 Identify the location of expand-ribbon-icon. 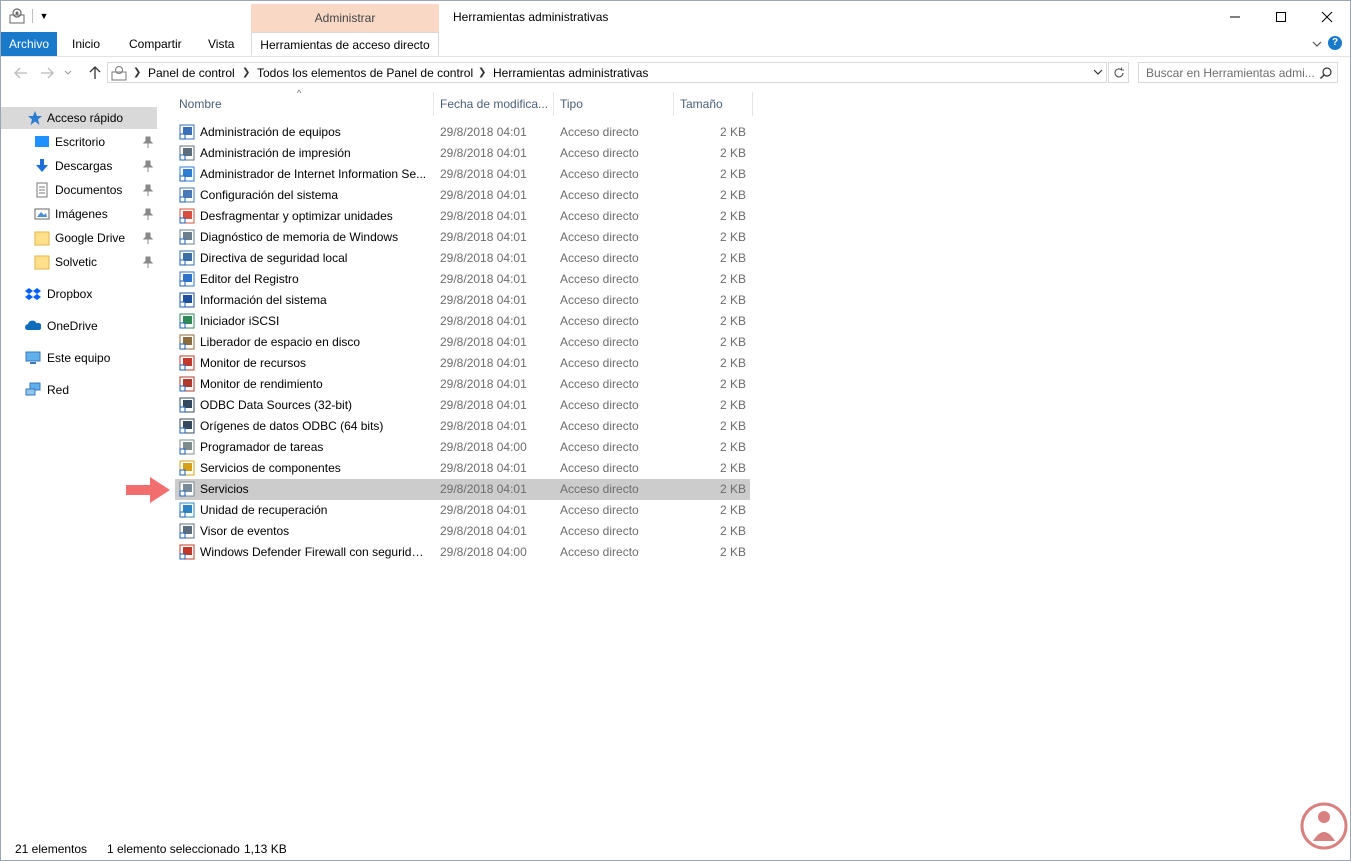
(1317, 44).